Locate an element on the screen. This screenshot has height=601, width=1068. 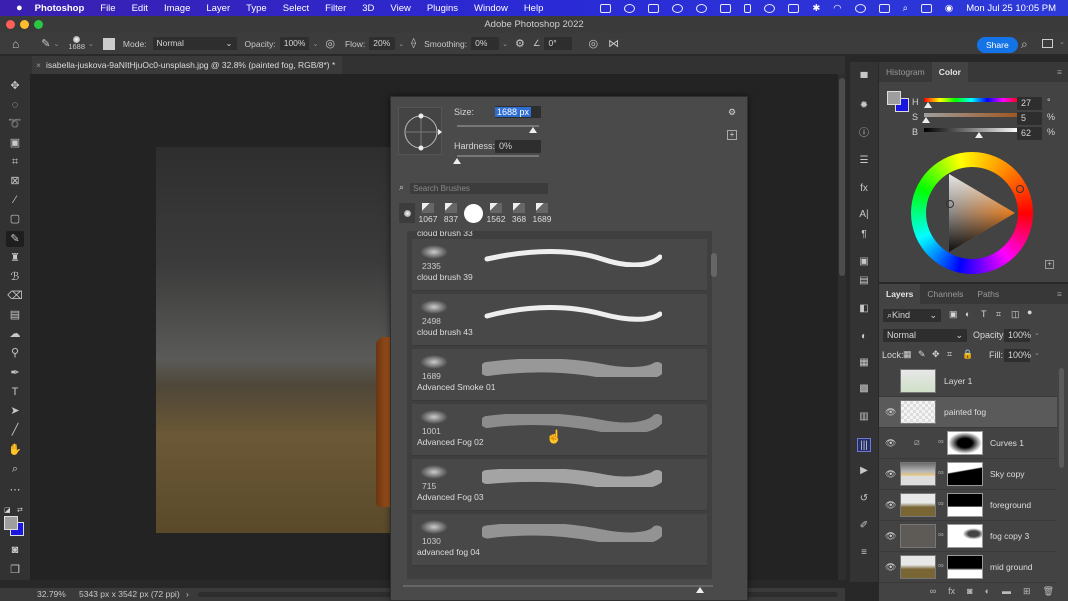
opacity-chevron-icon: ⌄ is located at coordinates (315, 44).